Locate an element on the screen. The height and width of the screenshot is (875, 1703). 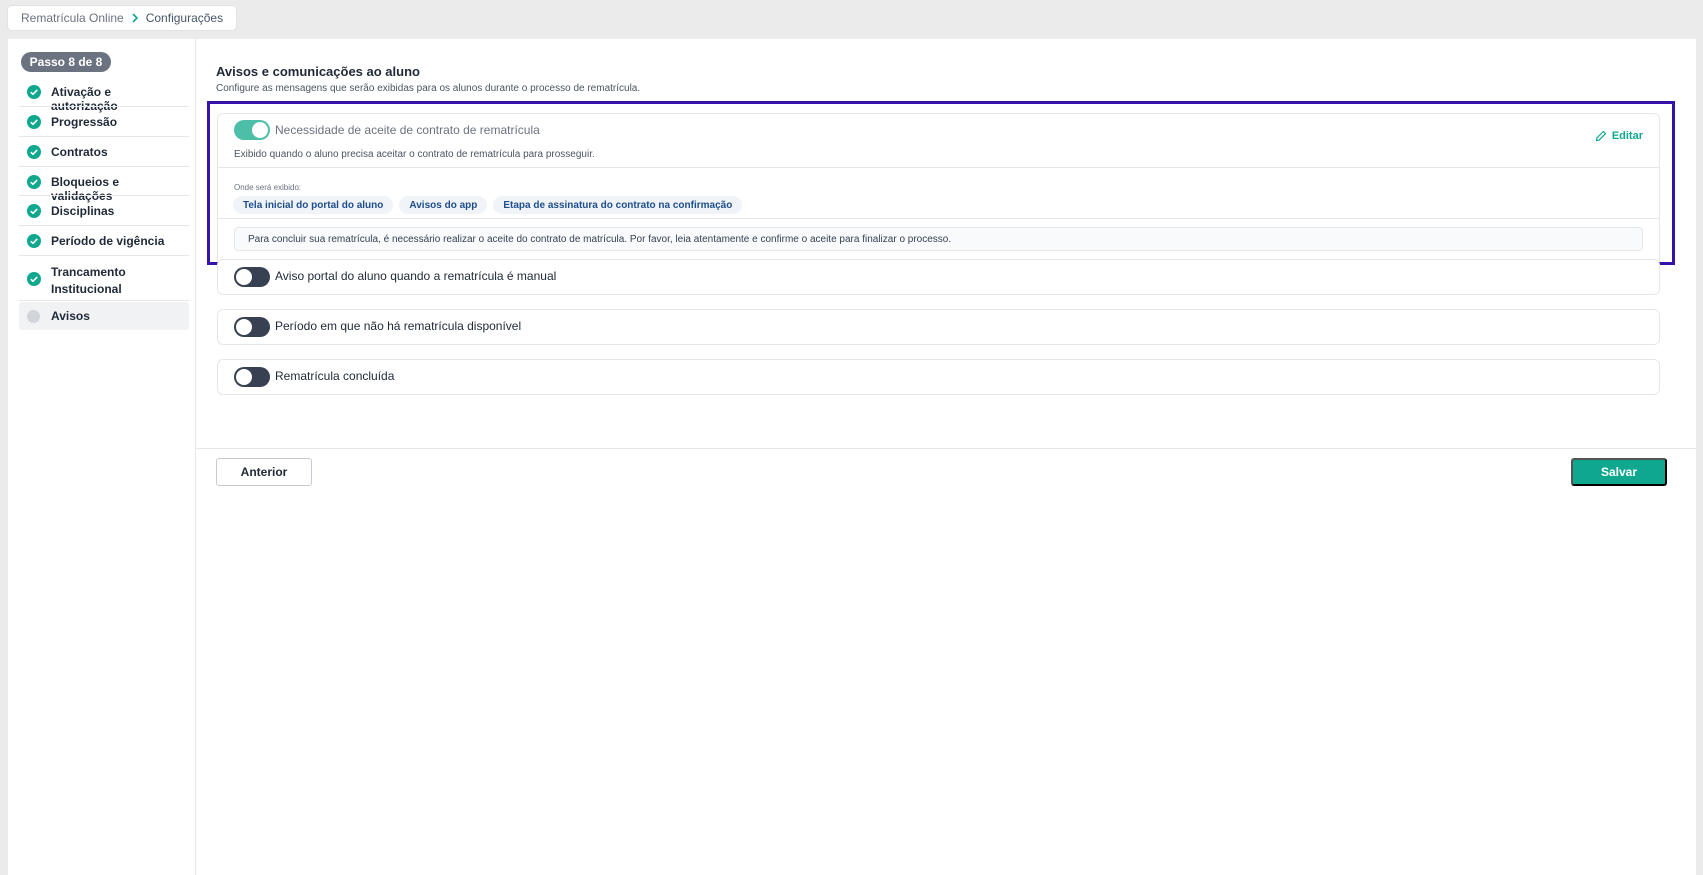
sidebar-item-label: Trancamento Institucional is located at coordinates (88, 280).